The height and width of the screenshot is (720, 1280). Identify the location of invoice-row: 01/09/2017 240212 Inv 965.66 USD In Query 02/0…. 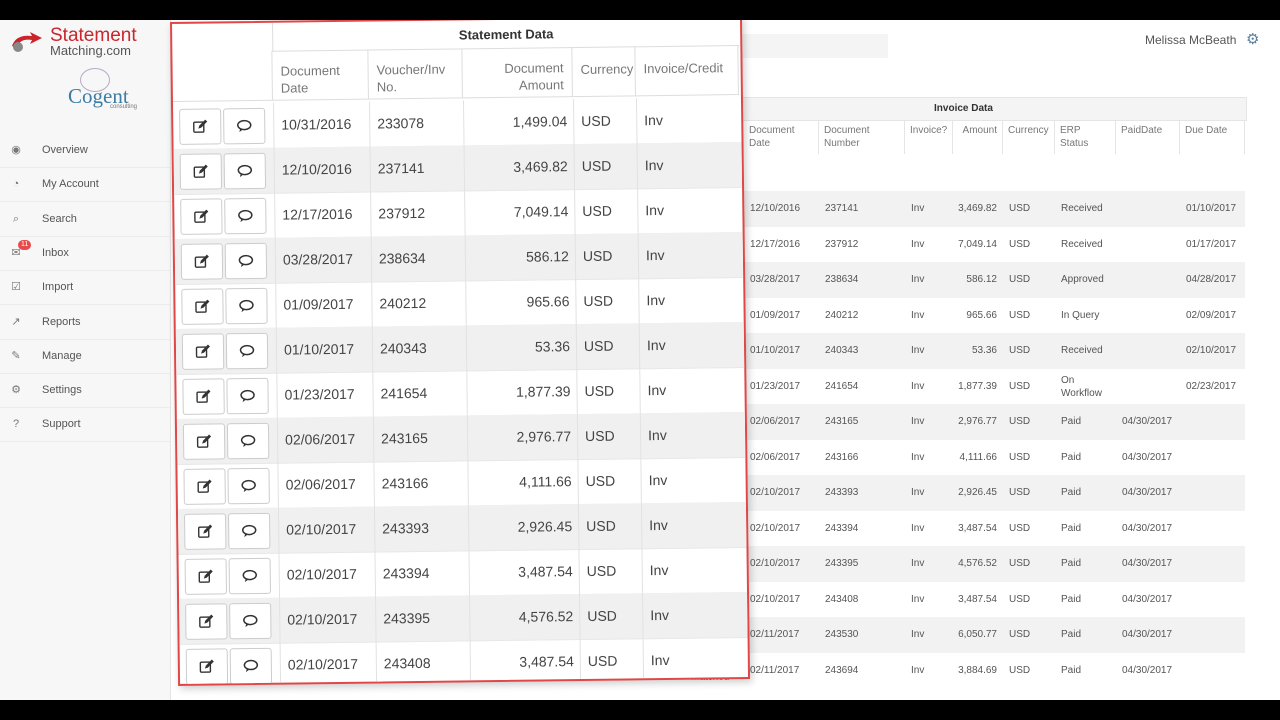
(962, 316).